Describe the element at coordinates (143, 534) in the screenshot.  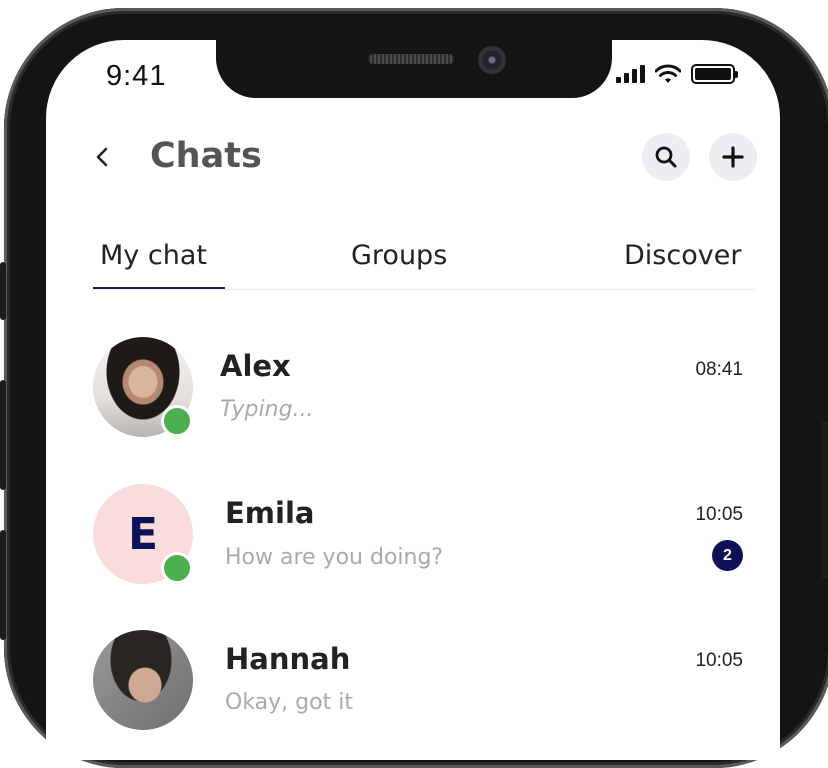
I see `avatar-initial: E` at that location.